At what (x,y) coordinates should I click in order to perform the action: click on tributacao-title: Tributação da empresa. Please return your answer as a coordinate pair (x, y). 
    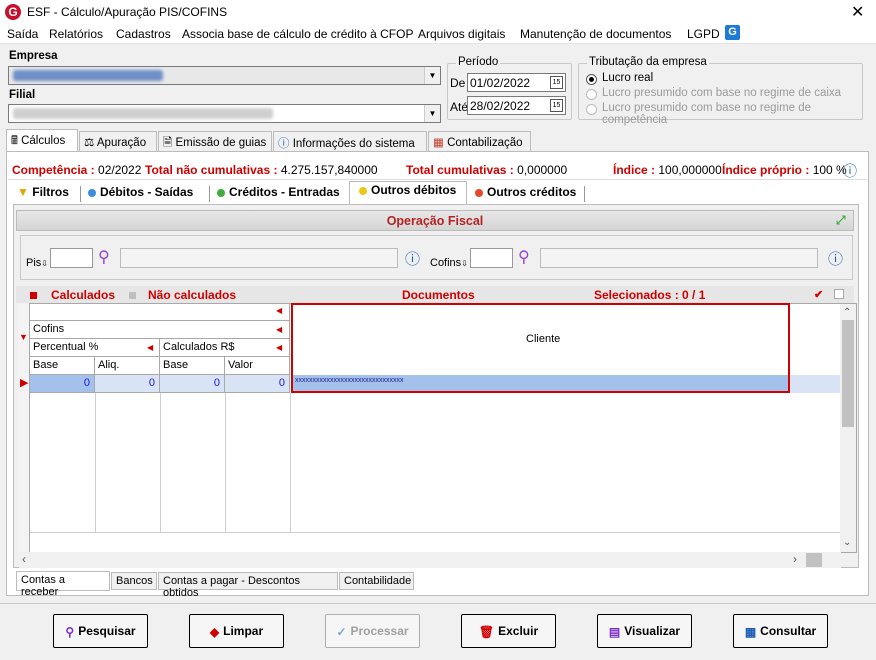
    Looking at the image, I should click on (648, 62).